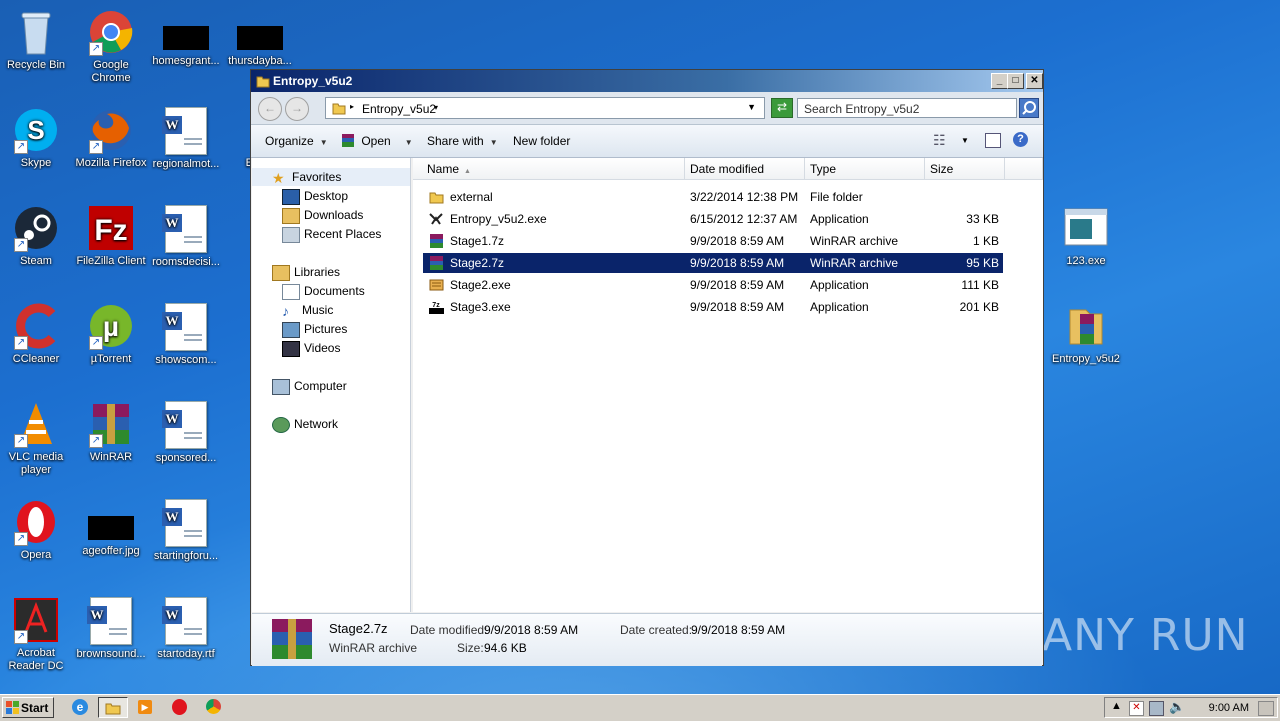 The width and height of the screenshot is (1280, 721). What do you see at coordinates (471, 197) in the screenshot?
I see `file-name: external` at bounding box center [471, 197].